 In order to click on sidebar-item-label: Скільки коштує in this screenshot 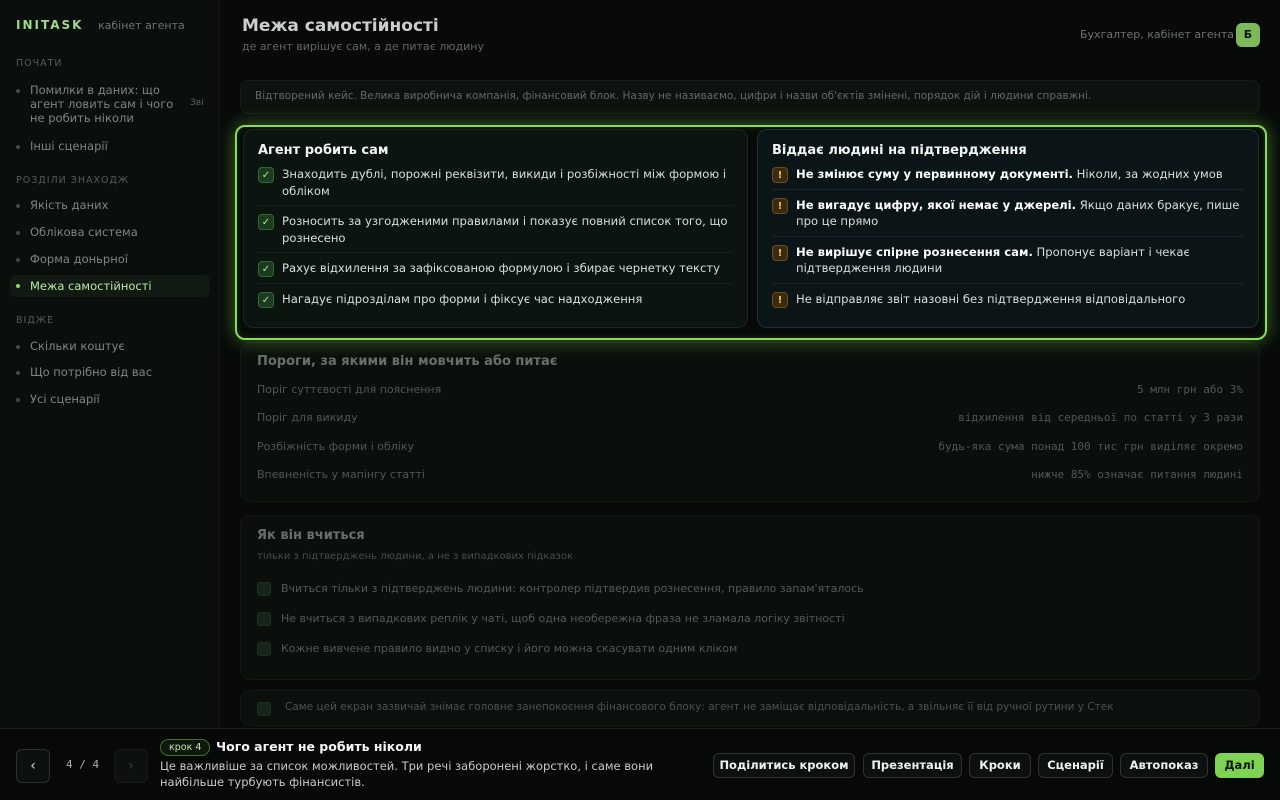, I will do `click(77, 346)`.